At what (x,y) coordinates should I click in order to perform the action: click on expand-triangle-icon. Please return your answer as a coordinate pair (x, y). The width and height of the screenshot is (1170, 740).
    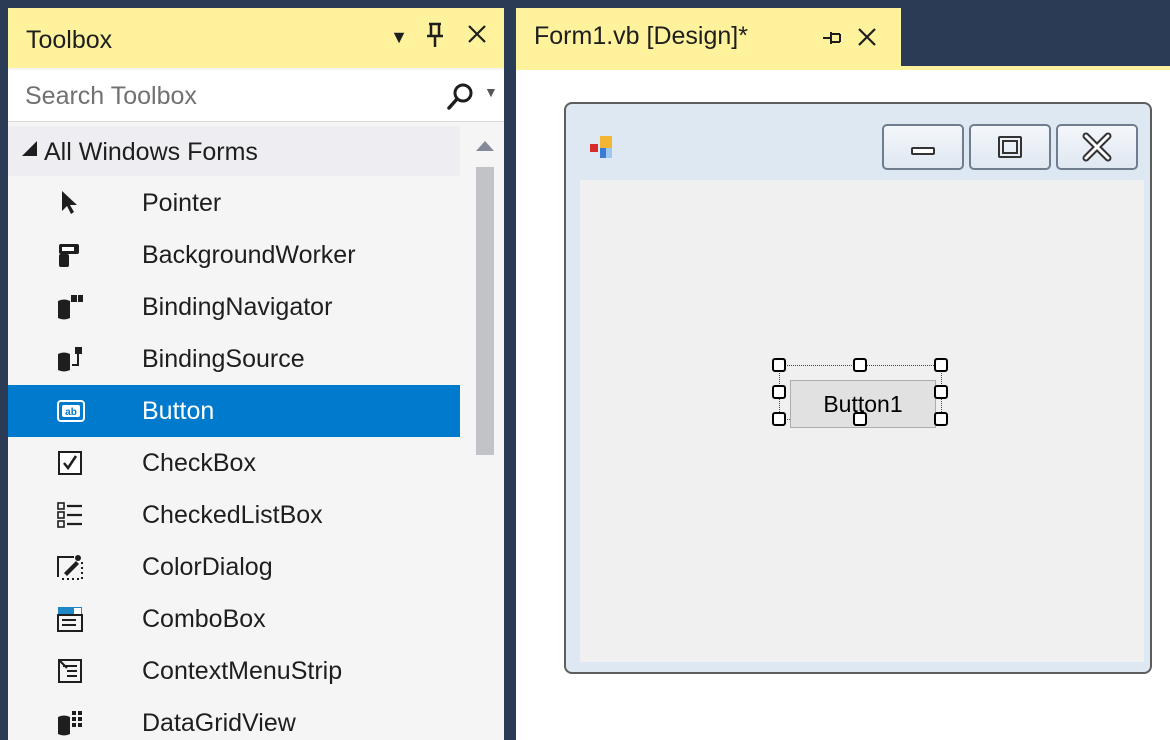
    Looking at the image, I should click on (29, 148).